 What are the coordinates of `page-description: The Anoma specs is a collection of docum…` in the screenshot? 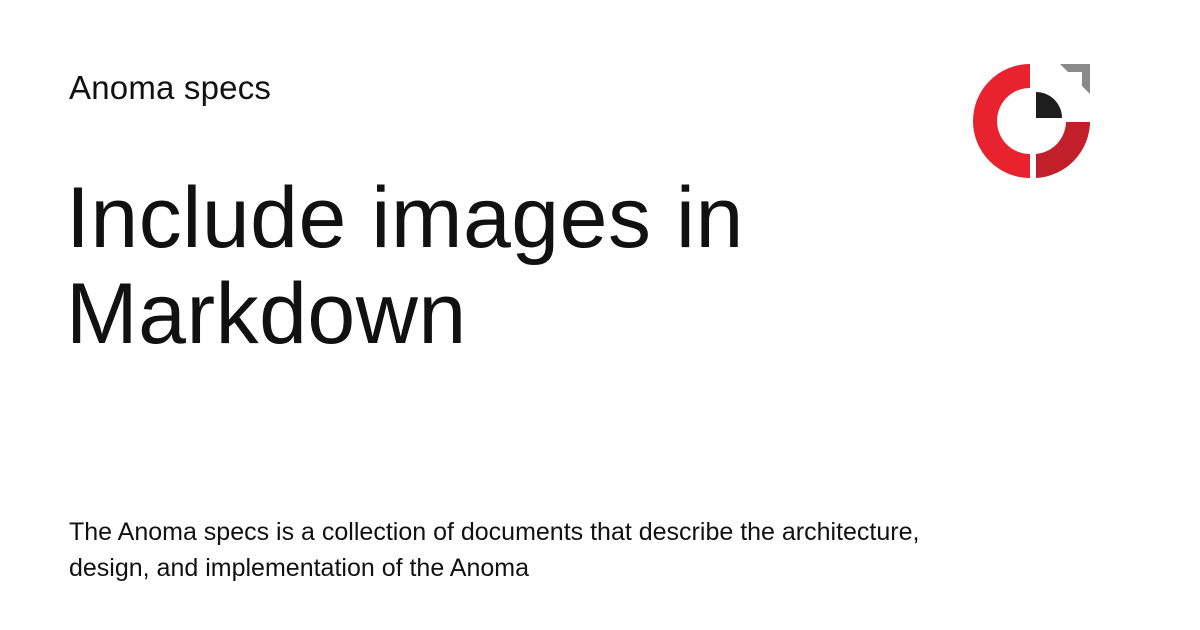 It's located at (494, 550).